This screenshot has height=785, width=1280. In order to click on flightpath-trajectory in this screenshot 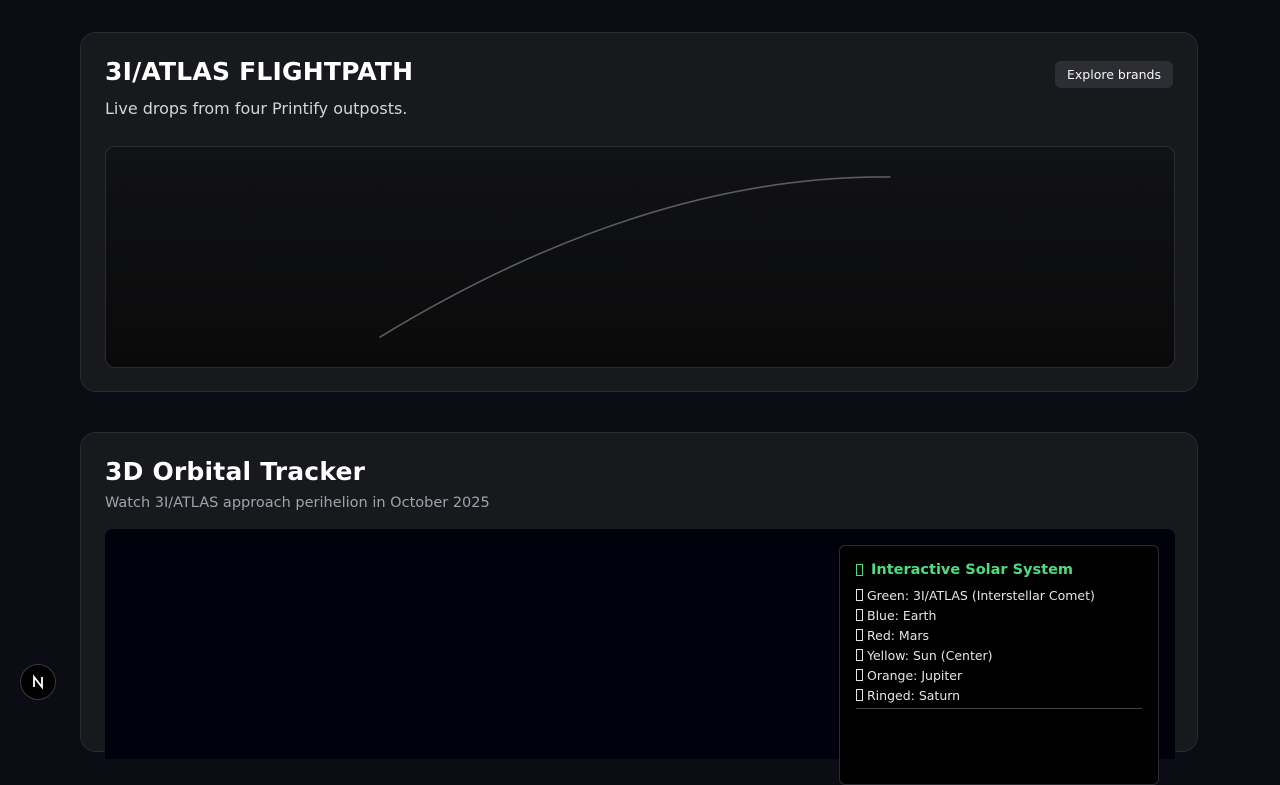, I will do `click(635, 257)`.